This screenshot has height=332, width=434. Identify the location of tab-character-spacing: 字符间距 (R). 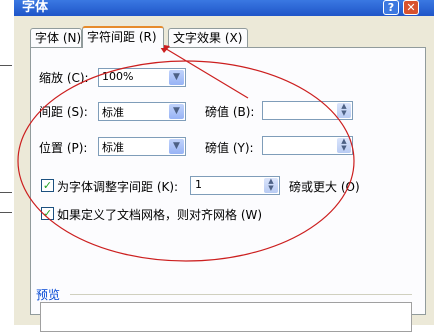
(123, 37).